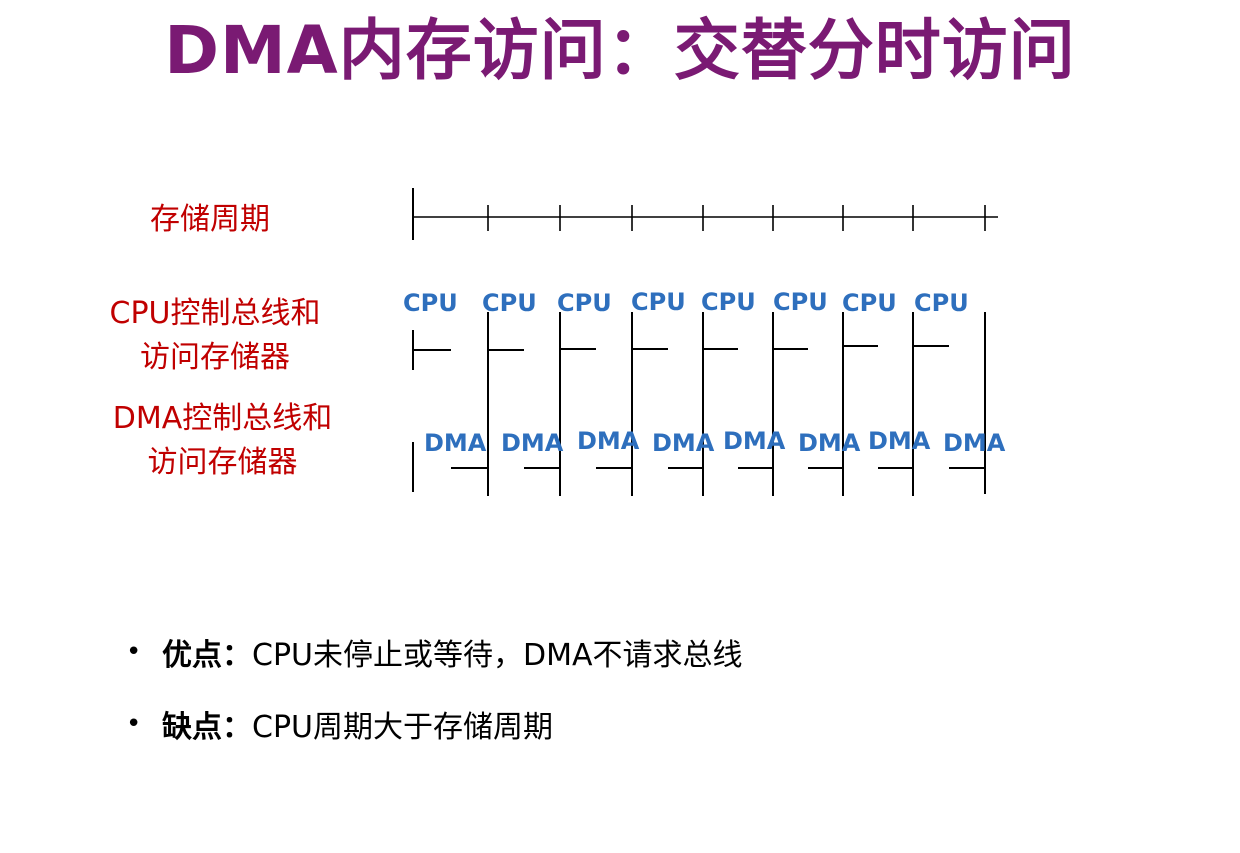  Describe the element at coordinates (402, 727) in the screenshot. I see `bullet-text: CPU周期大于存储周期` at that location.